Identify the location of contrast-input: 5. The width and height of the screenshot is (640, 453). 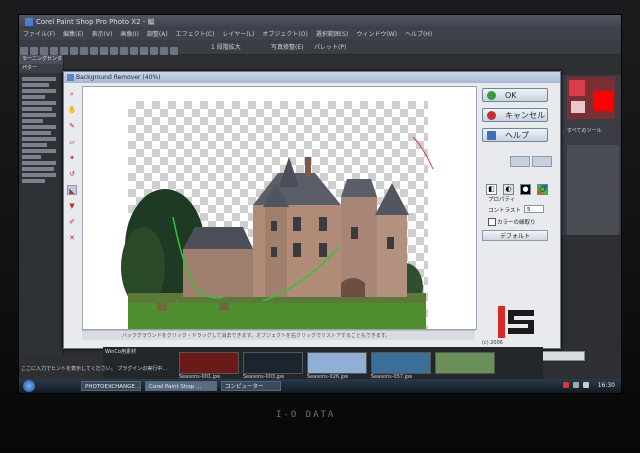
(534, 209).